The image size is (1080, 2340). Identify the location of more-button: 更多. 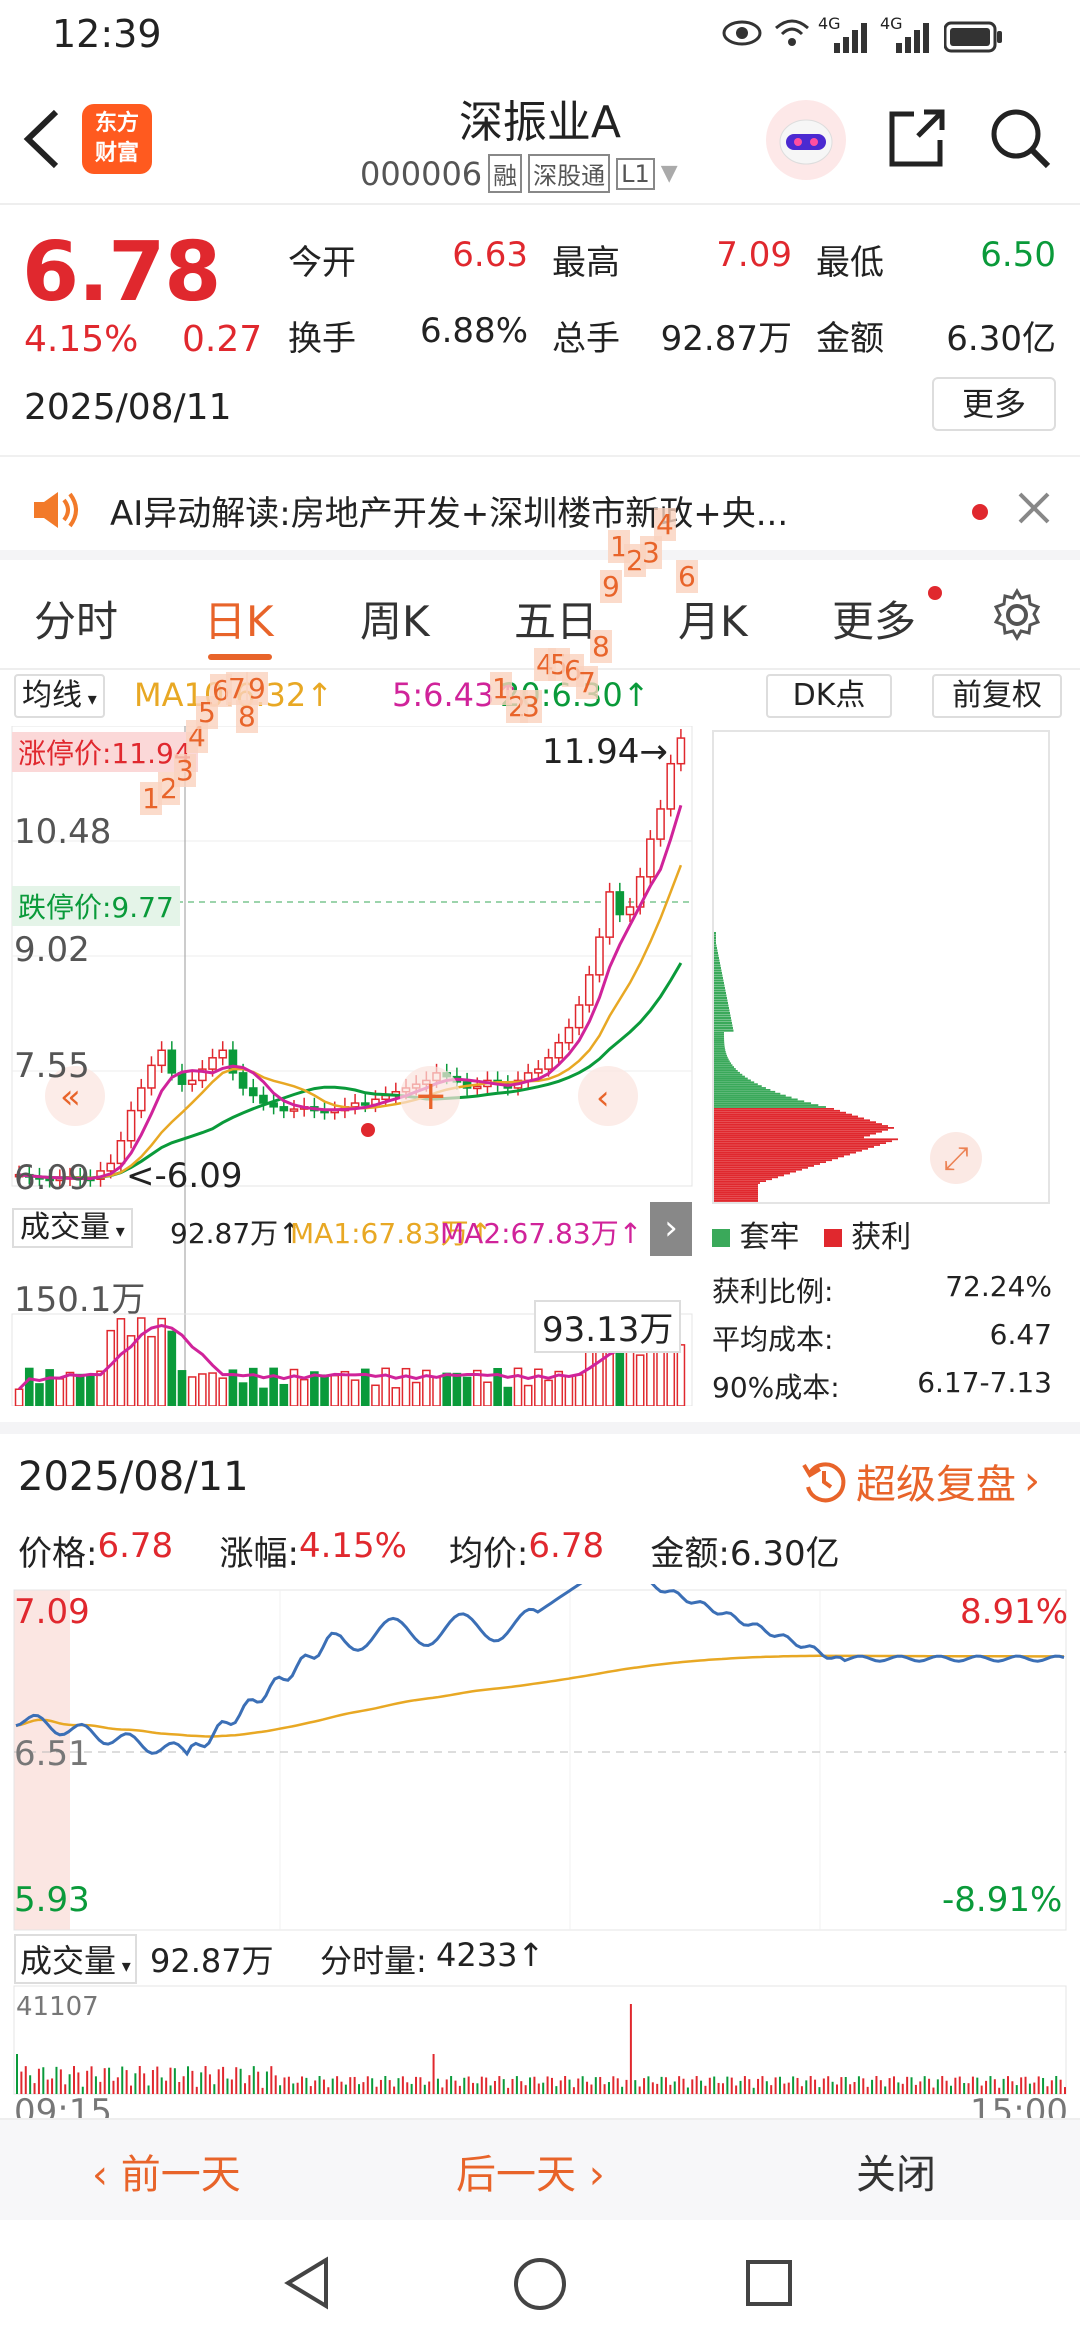
(994, 404).